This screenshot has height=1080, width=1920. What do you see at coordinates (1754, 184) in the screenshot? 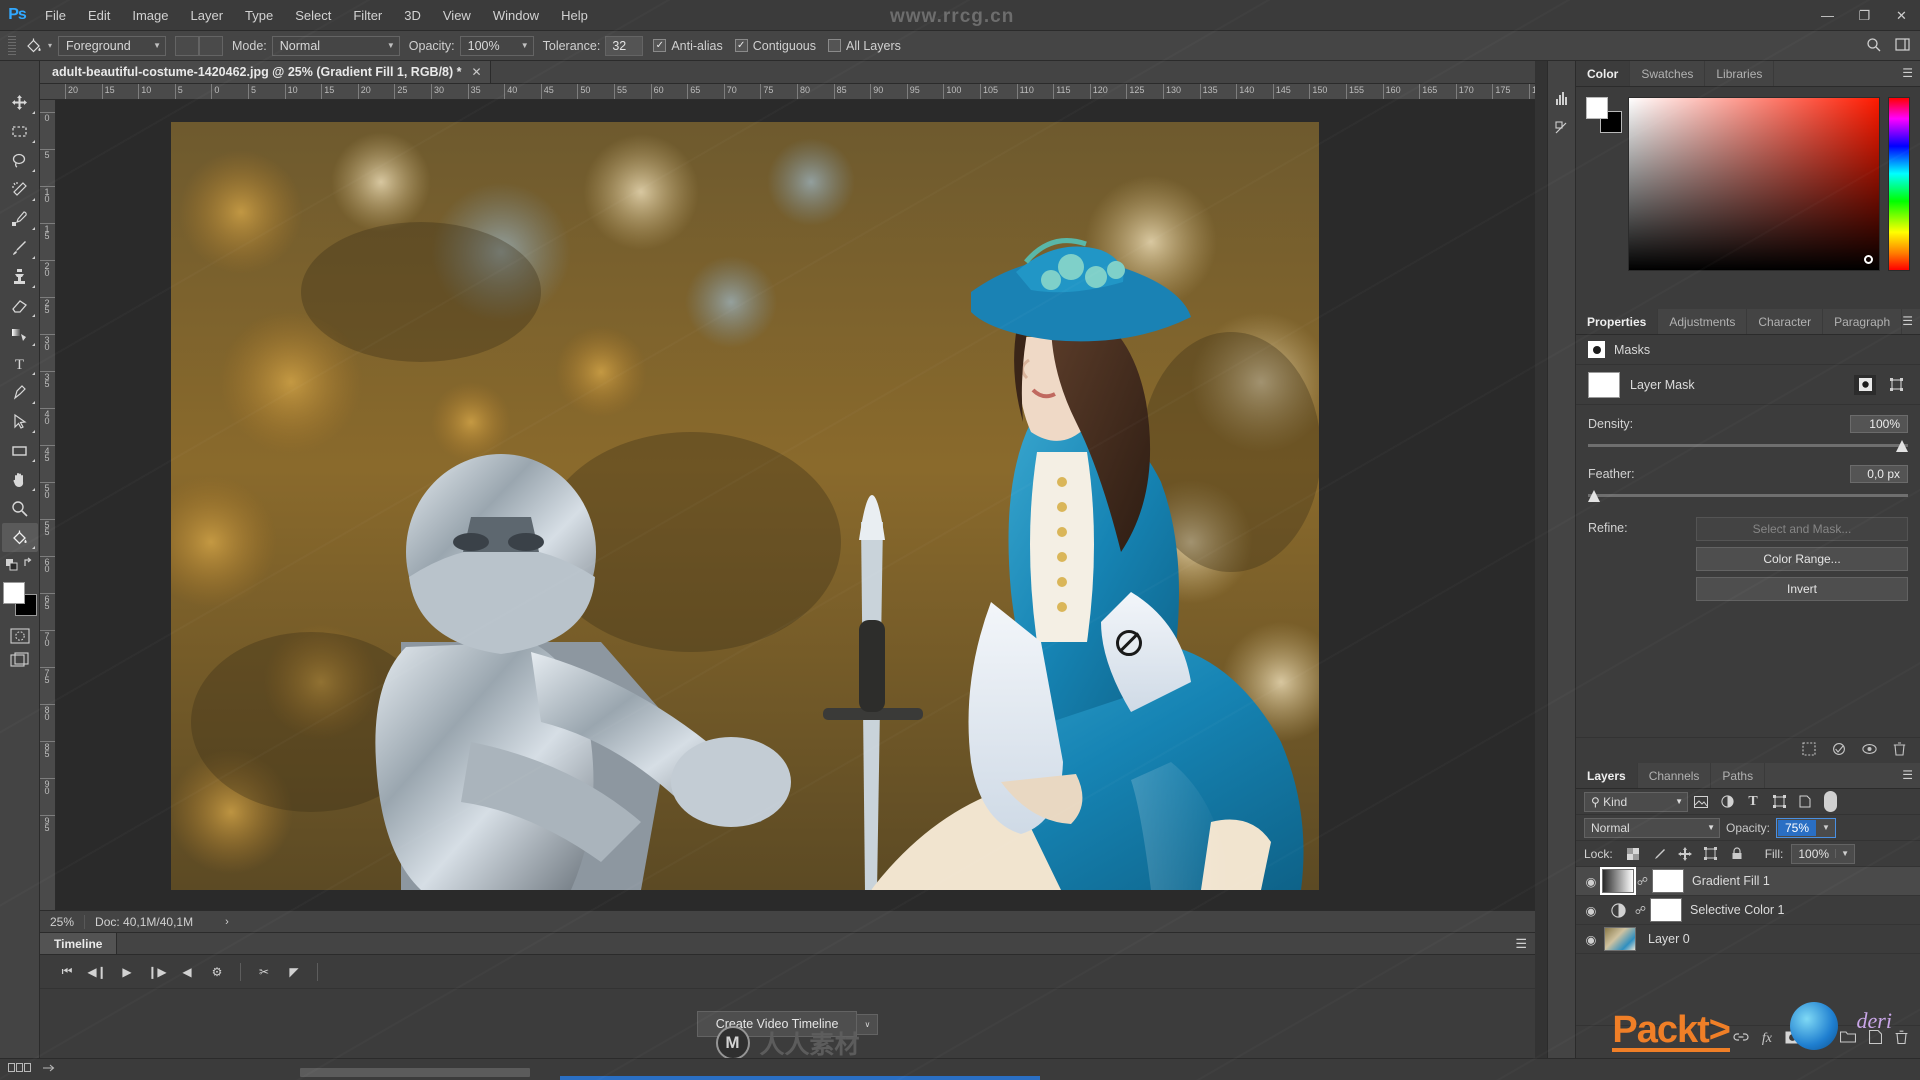
I see `color-spectrum-field` at bounding box center [1754, 184].